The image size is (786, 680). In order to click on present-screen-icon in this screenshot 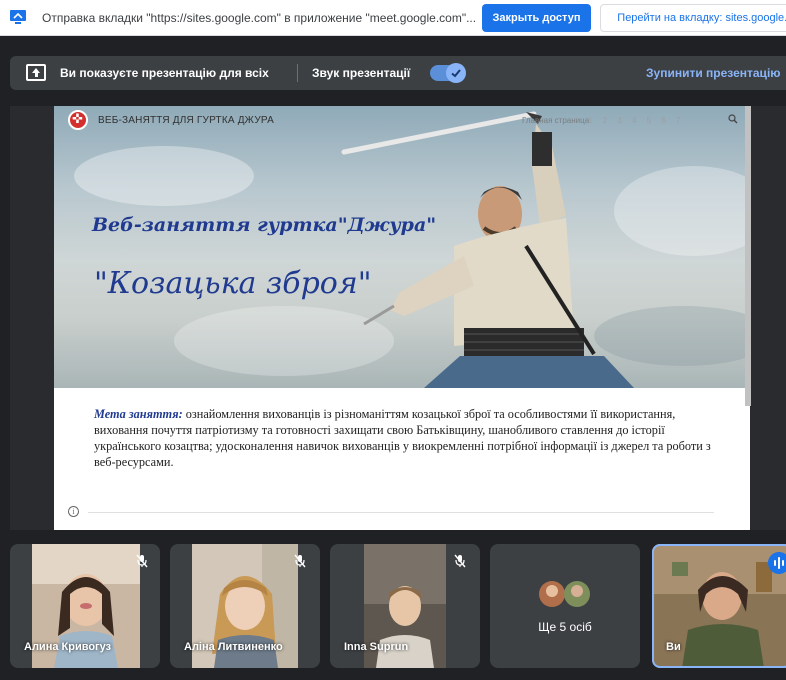, I will do `click(36, 72)`.